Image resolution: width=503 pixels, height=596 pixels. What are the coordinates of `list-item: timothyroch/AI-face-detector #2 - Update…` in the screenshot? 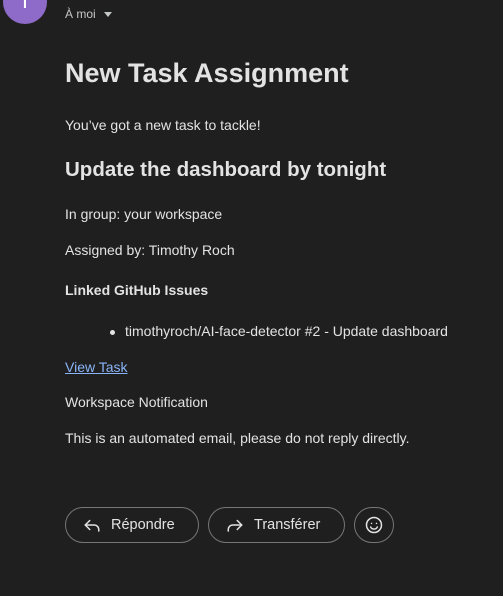 It's located at (277, 331).